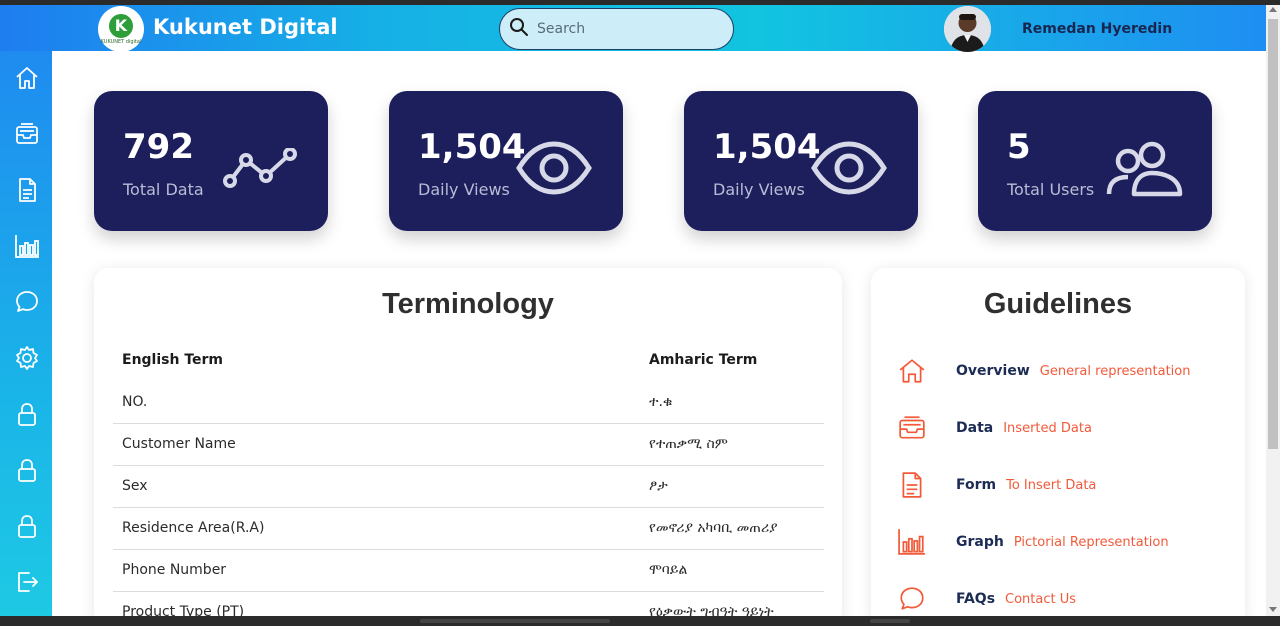  I want to click on stat-label: Total Users, so click(1051, 189).